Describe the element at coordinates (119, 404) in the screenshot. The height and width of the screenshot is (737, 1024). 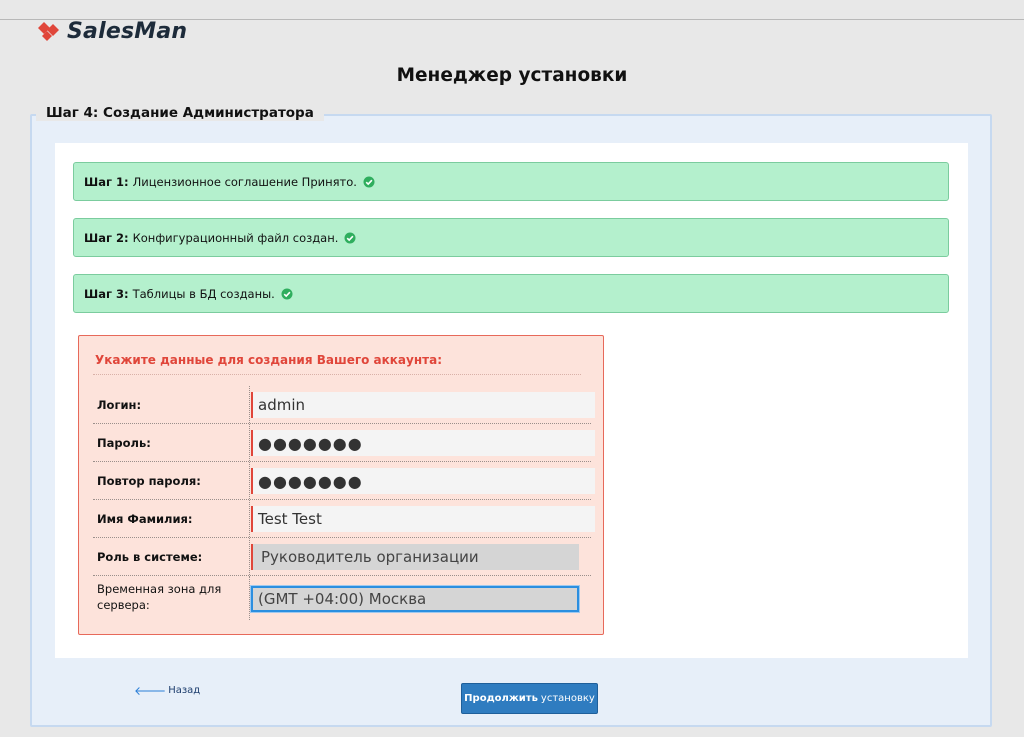
I see `login-label: Логин:` at that location.